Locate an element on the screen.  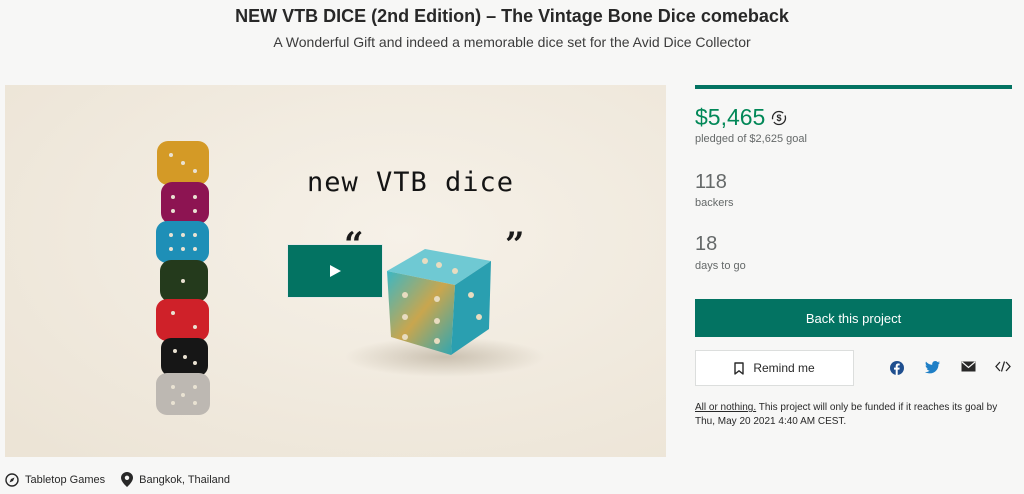
video-heading: new VTB dice is located at coordinates (411, 182).